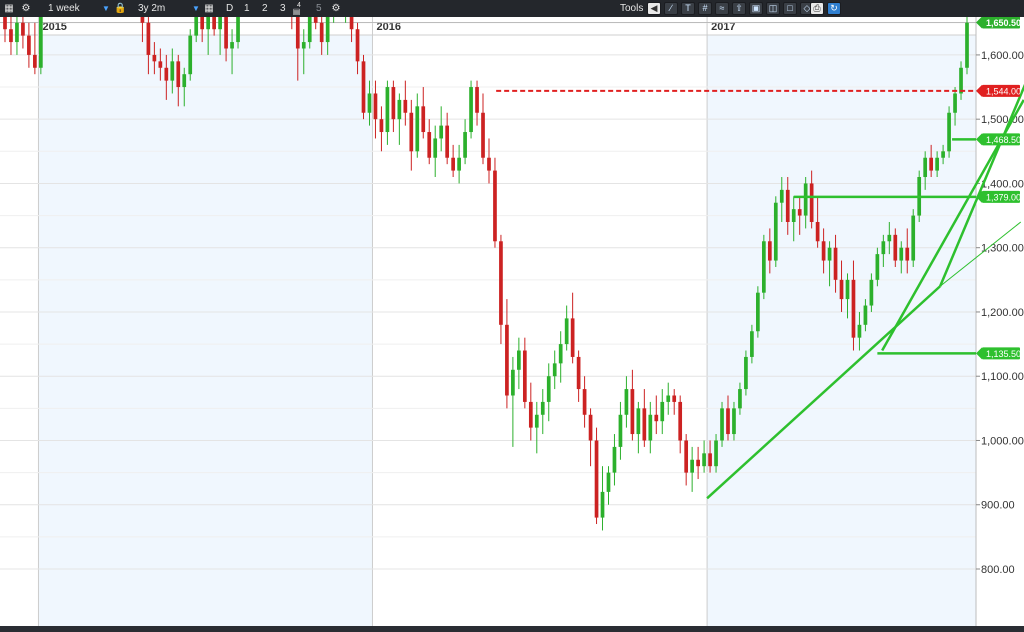 Image resolution: width=1024 pixels, height=632 pixels. I want to click on grid-tool: #, so click(705, 8).